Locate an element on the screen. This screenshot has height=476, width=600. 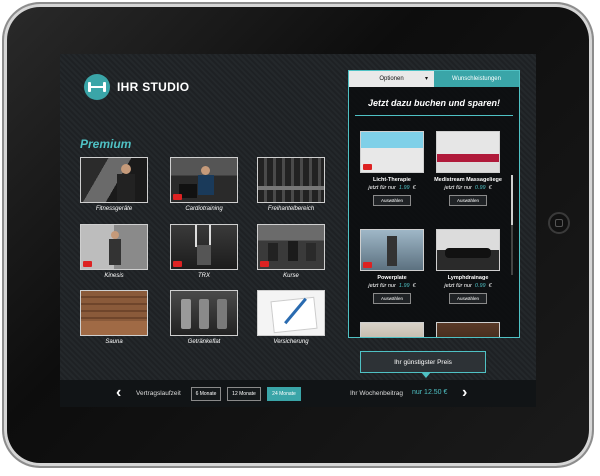
tab-options: Optionen ▾ is located at coordinates (391, 79).